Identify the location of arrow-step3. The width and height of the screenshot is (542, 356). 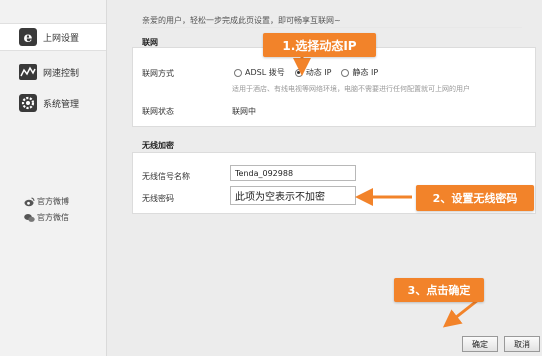
(460, 313).